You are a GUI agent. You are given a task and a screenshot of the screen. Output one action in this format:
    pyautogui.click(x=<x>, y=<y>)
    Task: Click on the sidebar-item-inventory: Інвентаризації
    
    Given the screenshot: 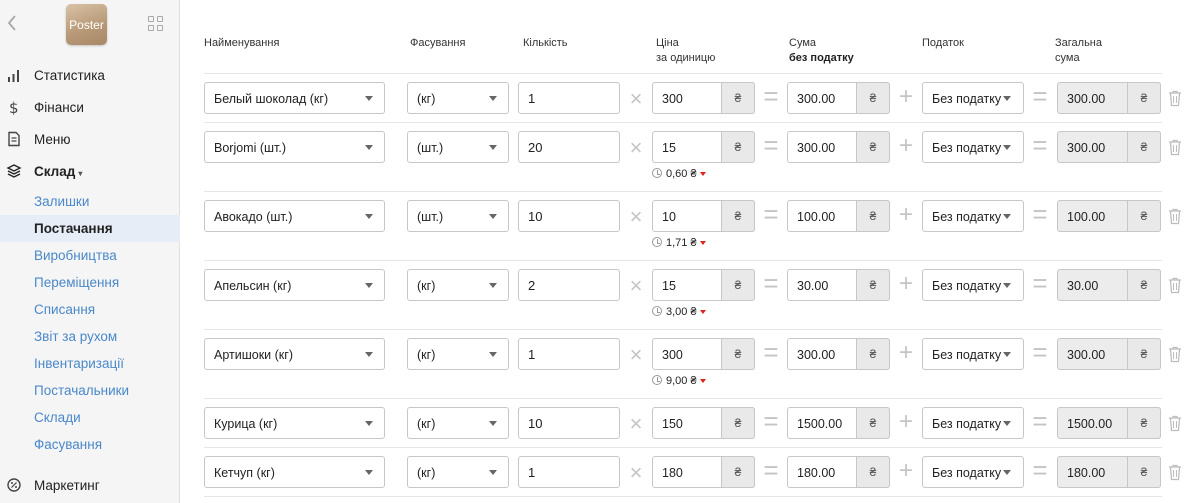 What is the action you would take?
    pyautogui.click(x=90, y=363)
    